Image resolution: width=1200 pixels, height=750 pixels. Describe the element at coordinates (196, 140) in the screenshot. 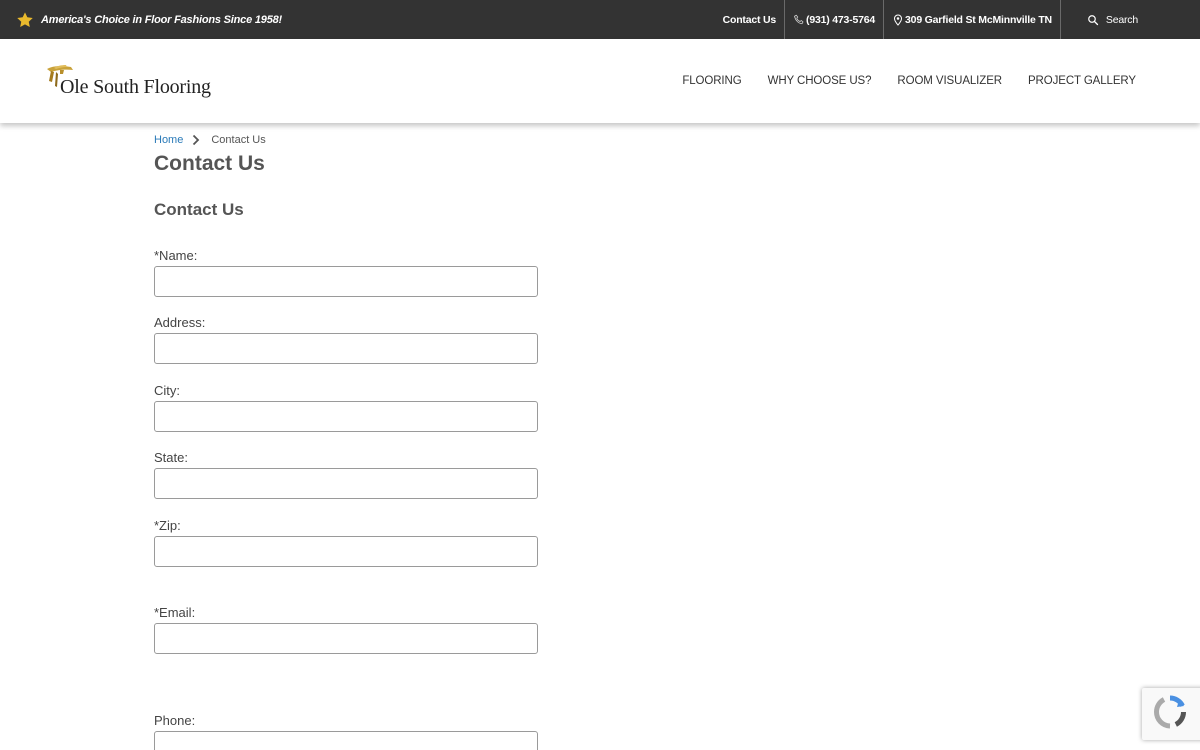

I see `chevron-right-icon` at that location.